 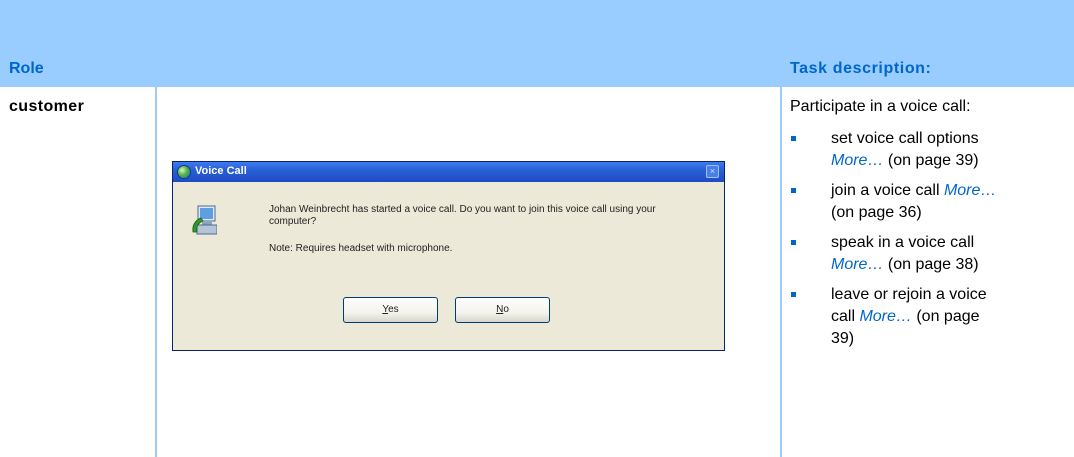 I want to click on no-button: No, so click(x=502, y=310).